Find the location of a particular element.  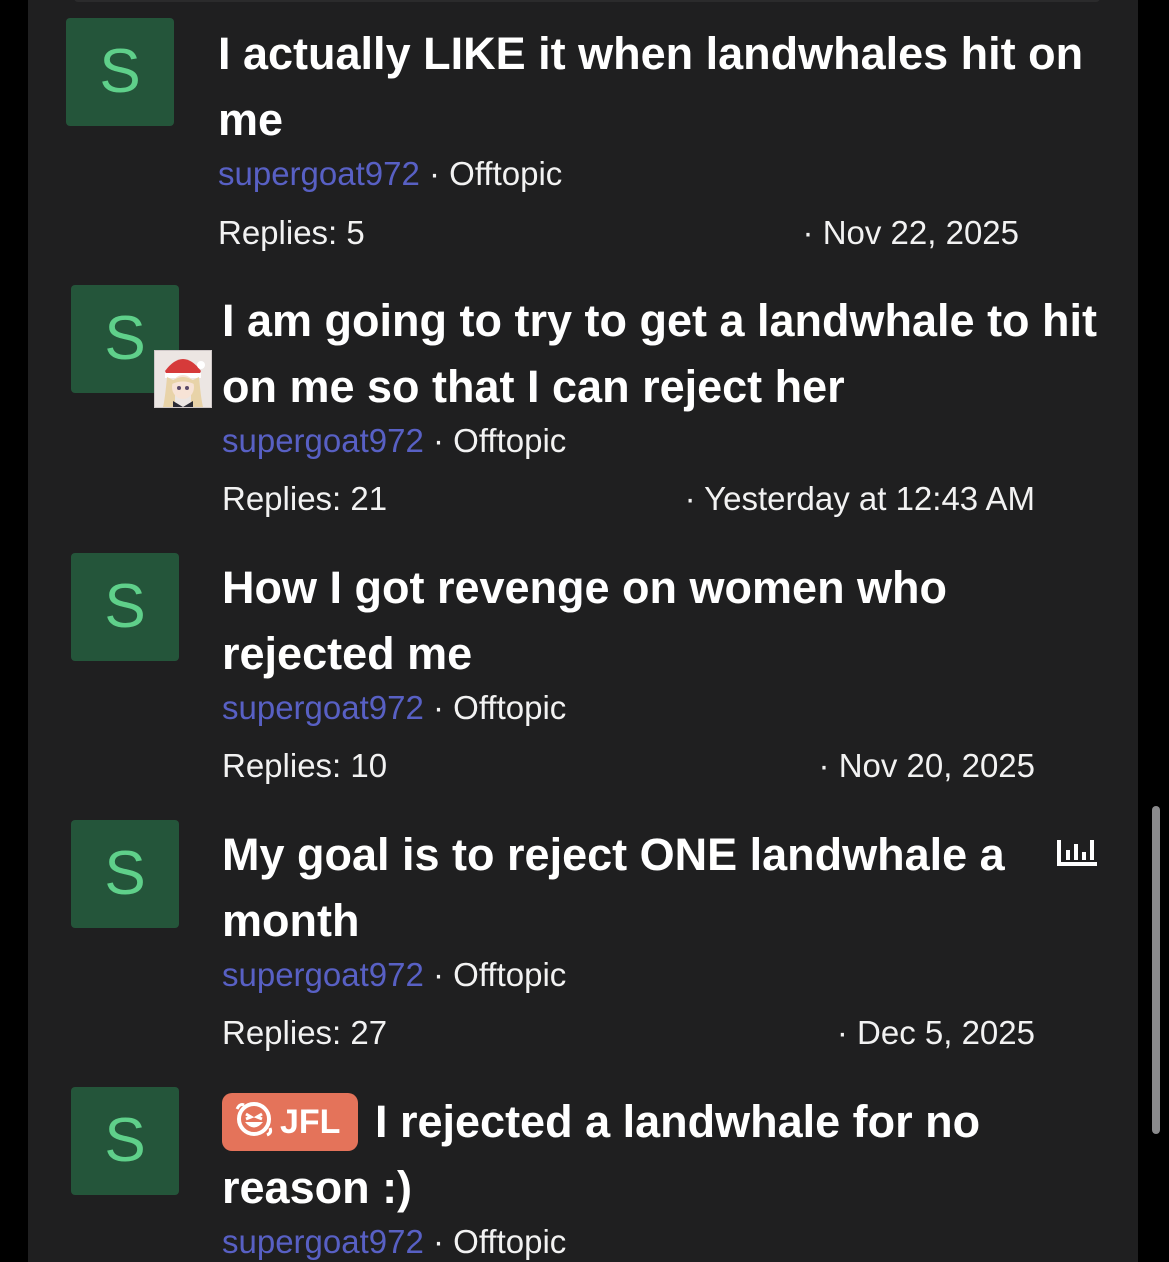

thread-date: · Yesterday at 12:43 AM is located at coordinates (860, 499).